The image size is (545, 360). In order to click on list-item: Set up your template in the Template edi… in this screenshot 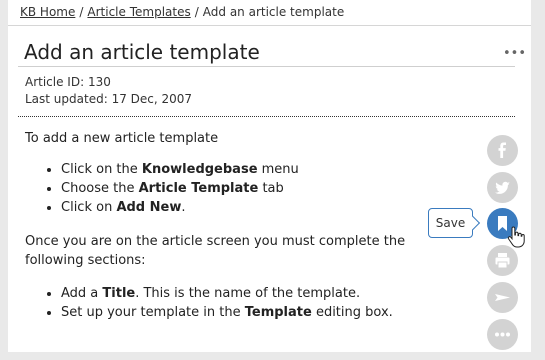, I will do `click(227, 312)`.